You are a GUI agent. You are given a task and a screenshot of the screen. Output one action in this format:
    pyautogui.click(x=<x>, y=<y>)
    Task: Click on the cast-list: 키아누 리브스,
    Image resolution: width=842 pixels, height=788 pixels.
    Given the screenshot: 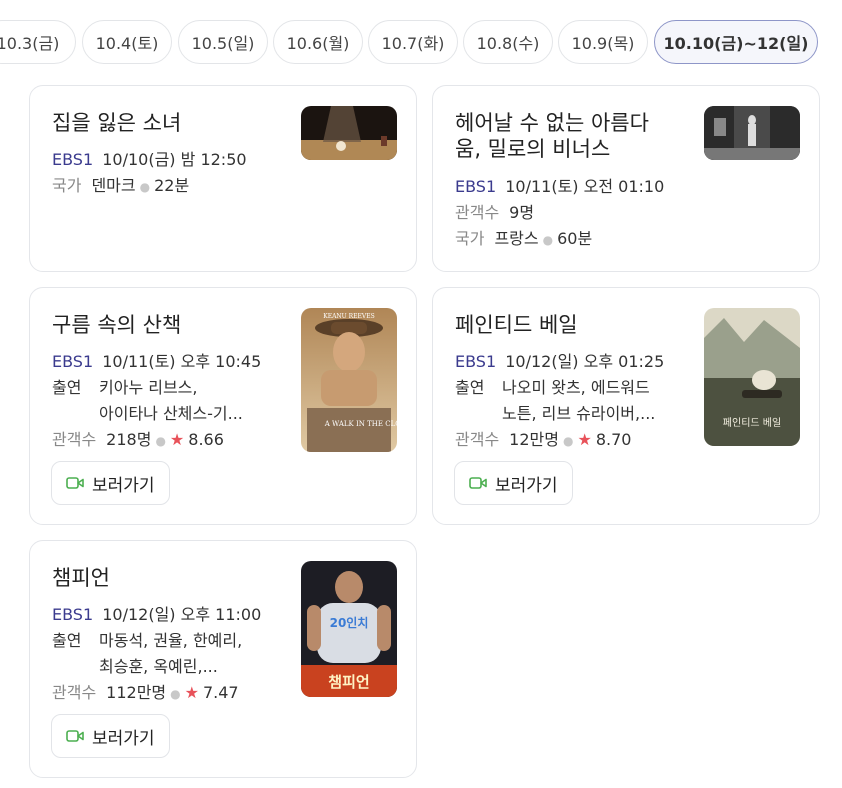 What is the action you would take?
    pyautogui.click(x=148, y=387)
    